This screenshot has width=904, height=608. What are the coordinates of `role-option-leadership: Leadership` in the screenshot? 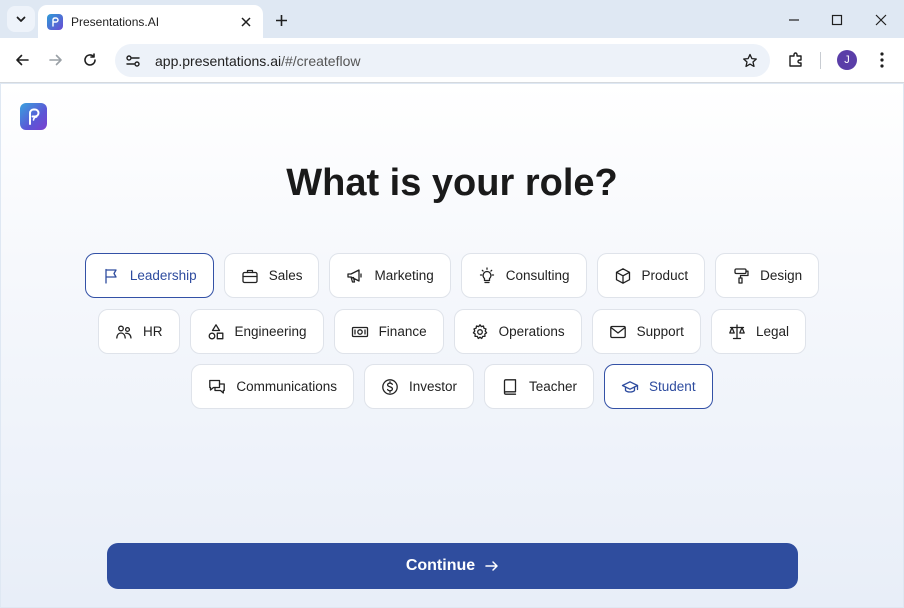 It's located at (149, 275).